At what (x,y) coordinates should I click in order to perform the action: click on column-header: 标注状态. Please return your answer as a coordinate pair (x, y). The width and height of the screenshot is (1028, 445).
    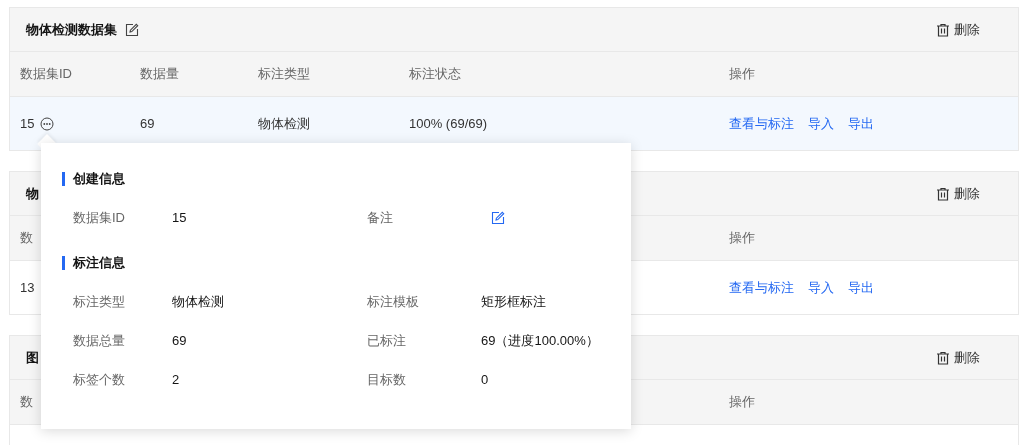
    Looking at the image, I should click on (435, 74).